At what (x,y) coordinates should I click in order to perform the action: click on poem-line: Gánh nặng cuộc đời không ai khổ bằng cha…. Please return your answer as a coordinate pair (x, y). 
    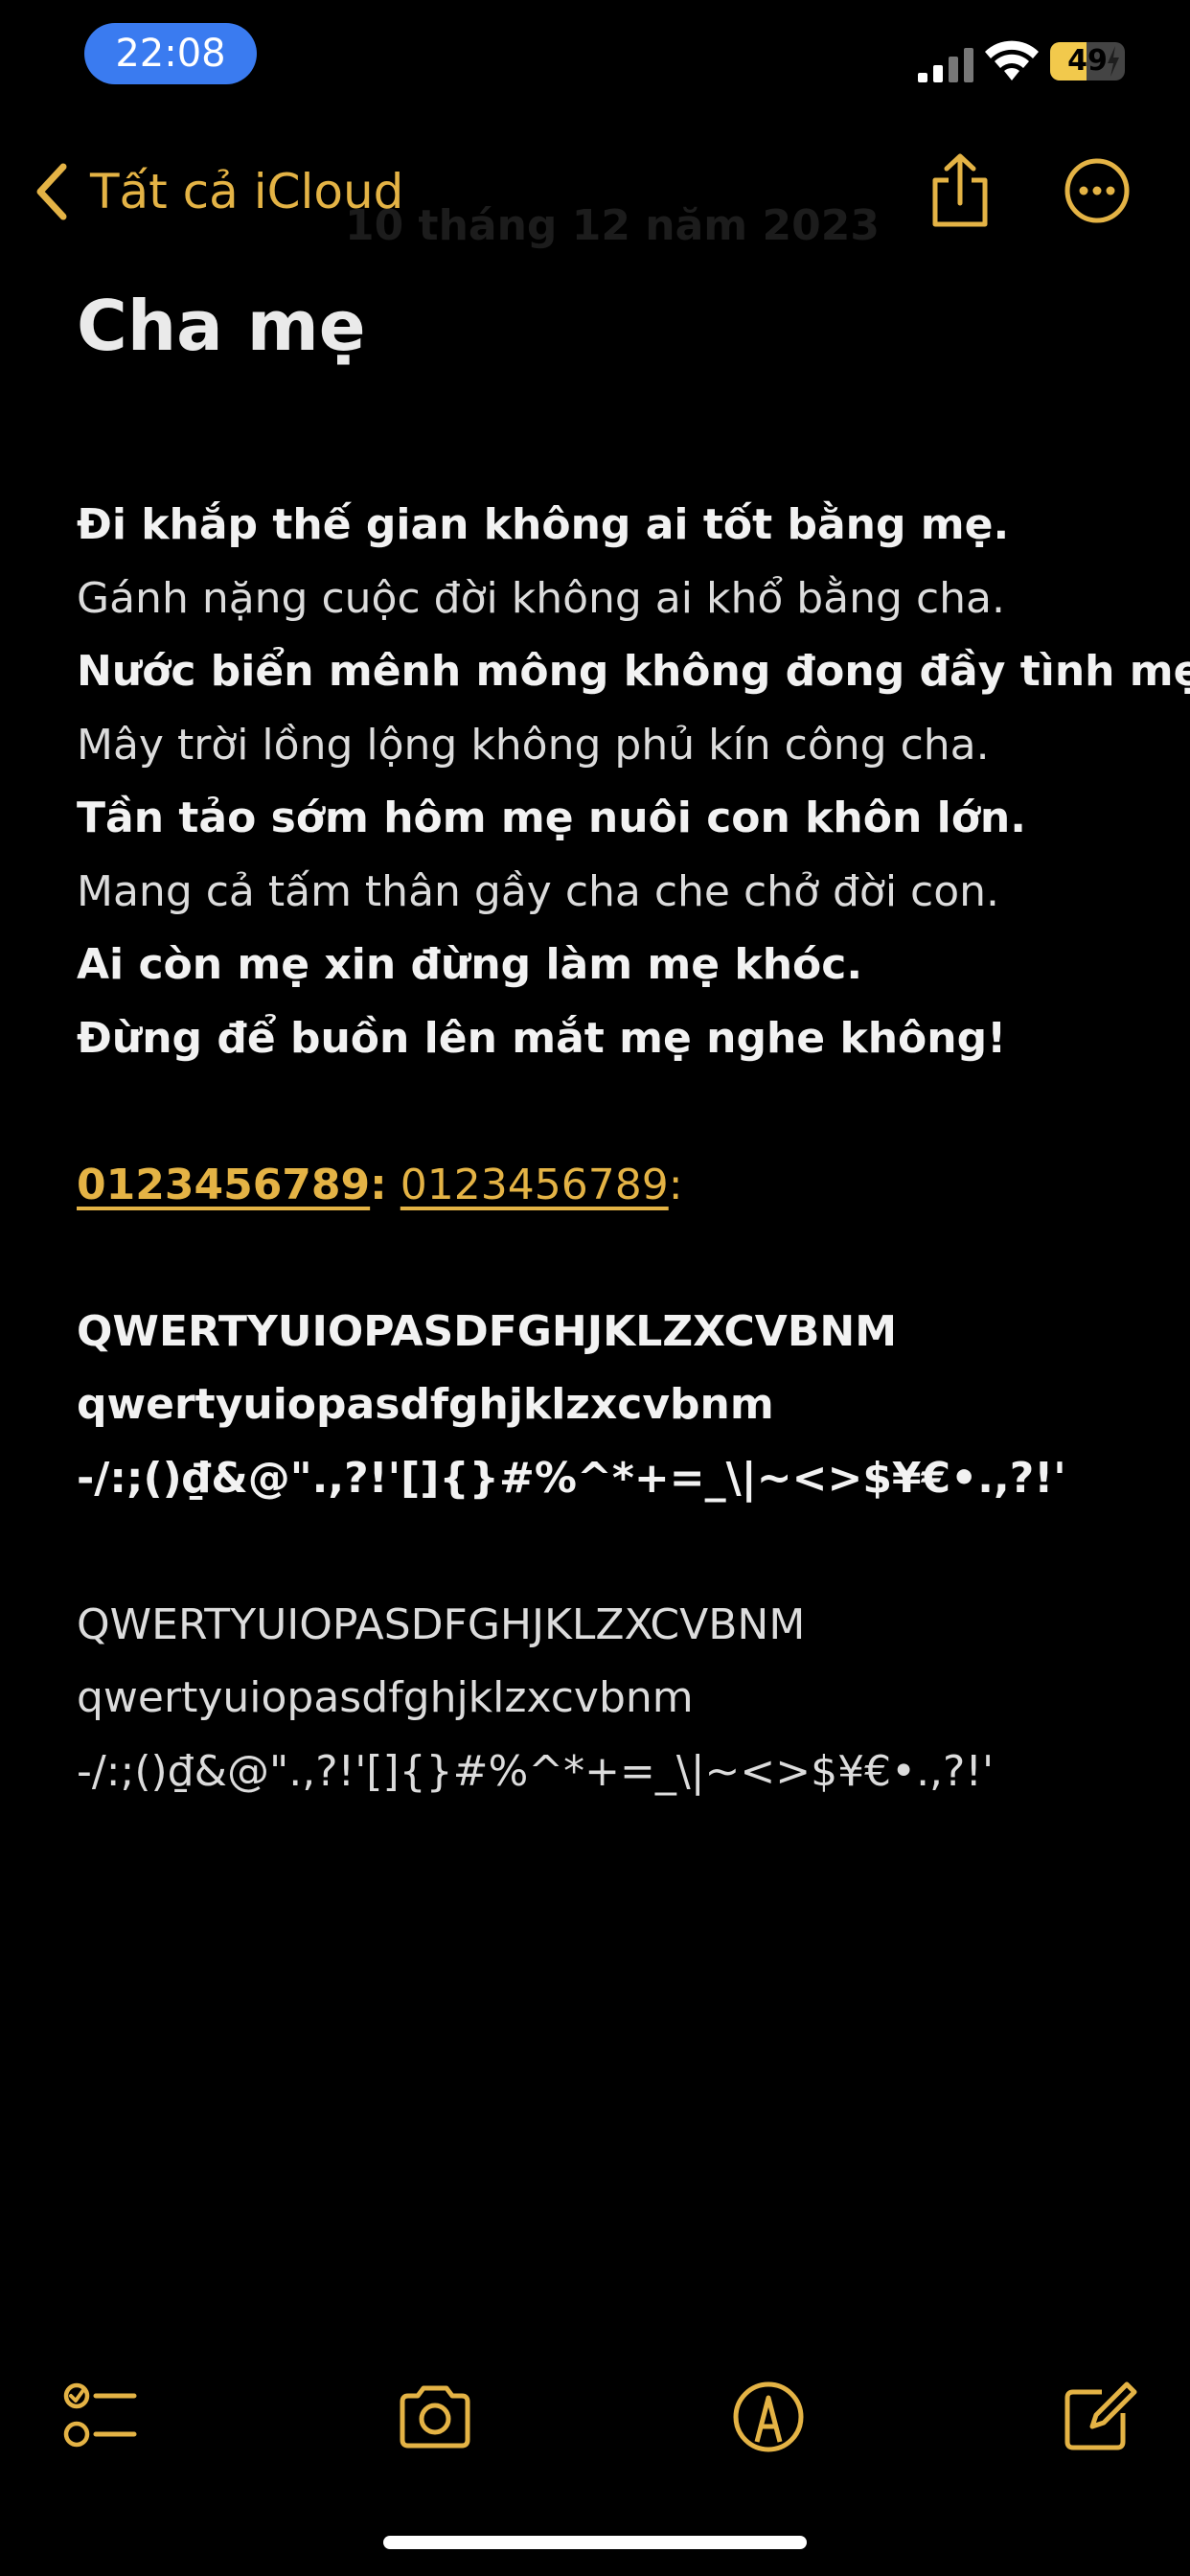
    Looking at the image, I should click on (604, 599).